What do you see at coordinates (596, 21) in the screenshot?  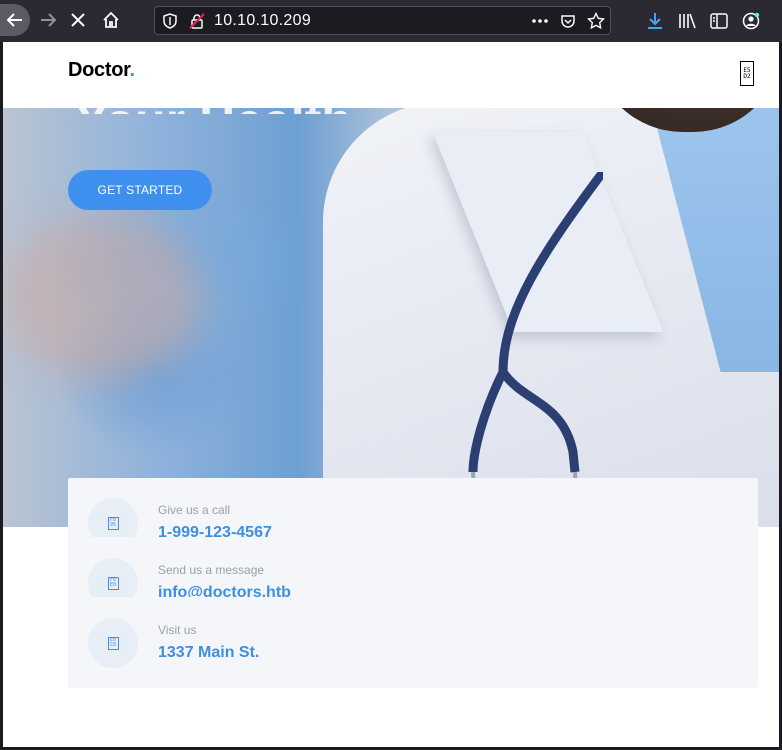 I see `bookmark-star-icon` at bounding box center [596, 21].